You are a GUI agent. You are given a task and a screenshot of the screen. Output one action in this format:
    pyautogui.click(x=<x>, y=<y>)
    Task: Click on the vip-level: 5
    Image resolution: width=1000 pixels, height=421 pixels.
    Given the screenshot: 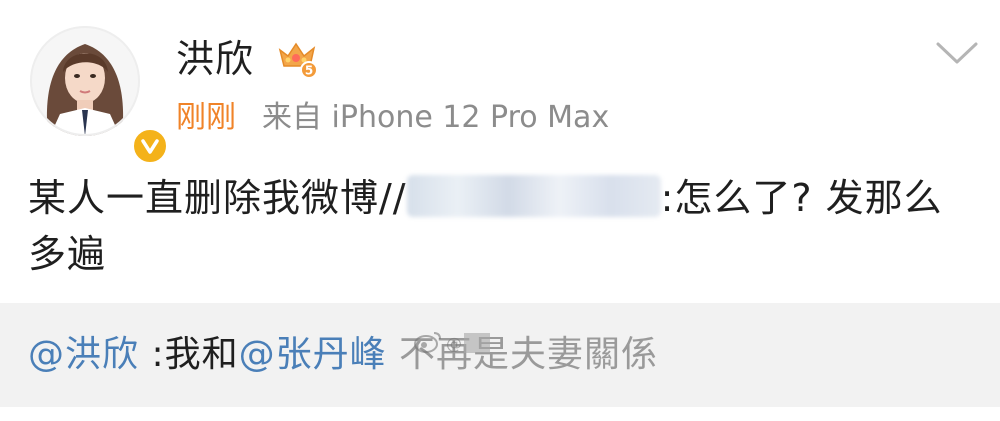 What is the action you would take?
    pyautogui.click(x=309, y=71)
    